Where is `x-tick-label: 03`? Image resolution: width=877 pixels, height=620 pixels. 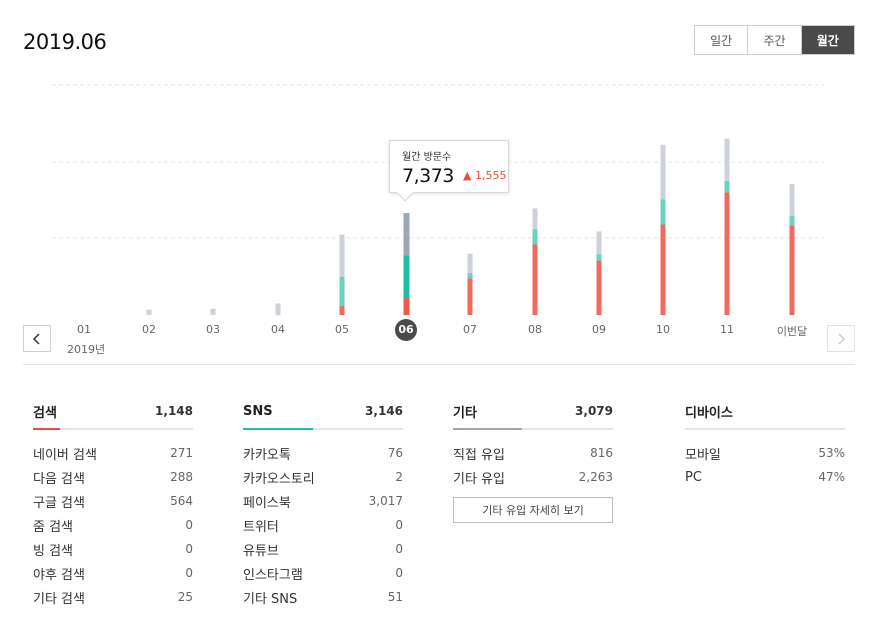
x-tick-label: 03 is located at coordinates (213, 329).